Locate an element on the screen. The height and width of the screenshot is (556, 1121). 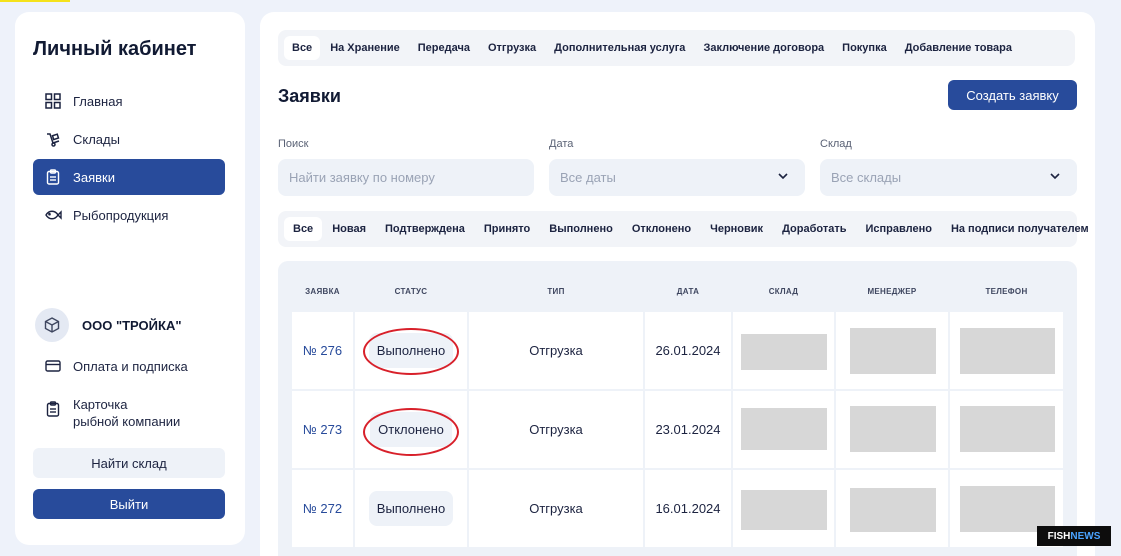
status-cell: Выполнено is located at coordinates (411, 508).